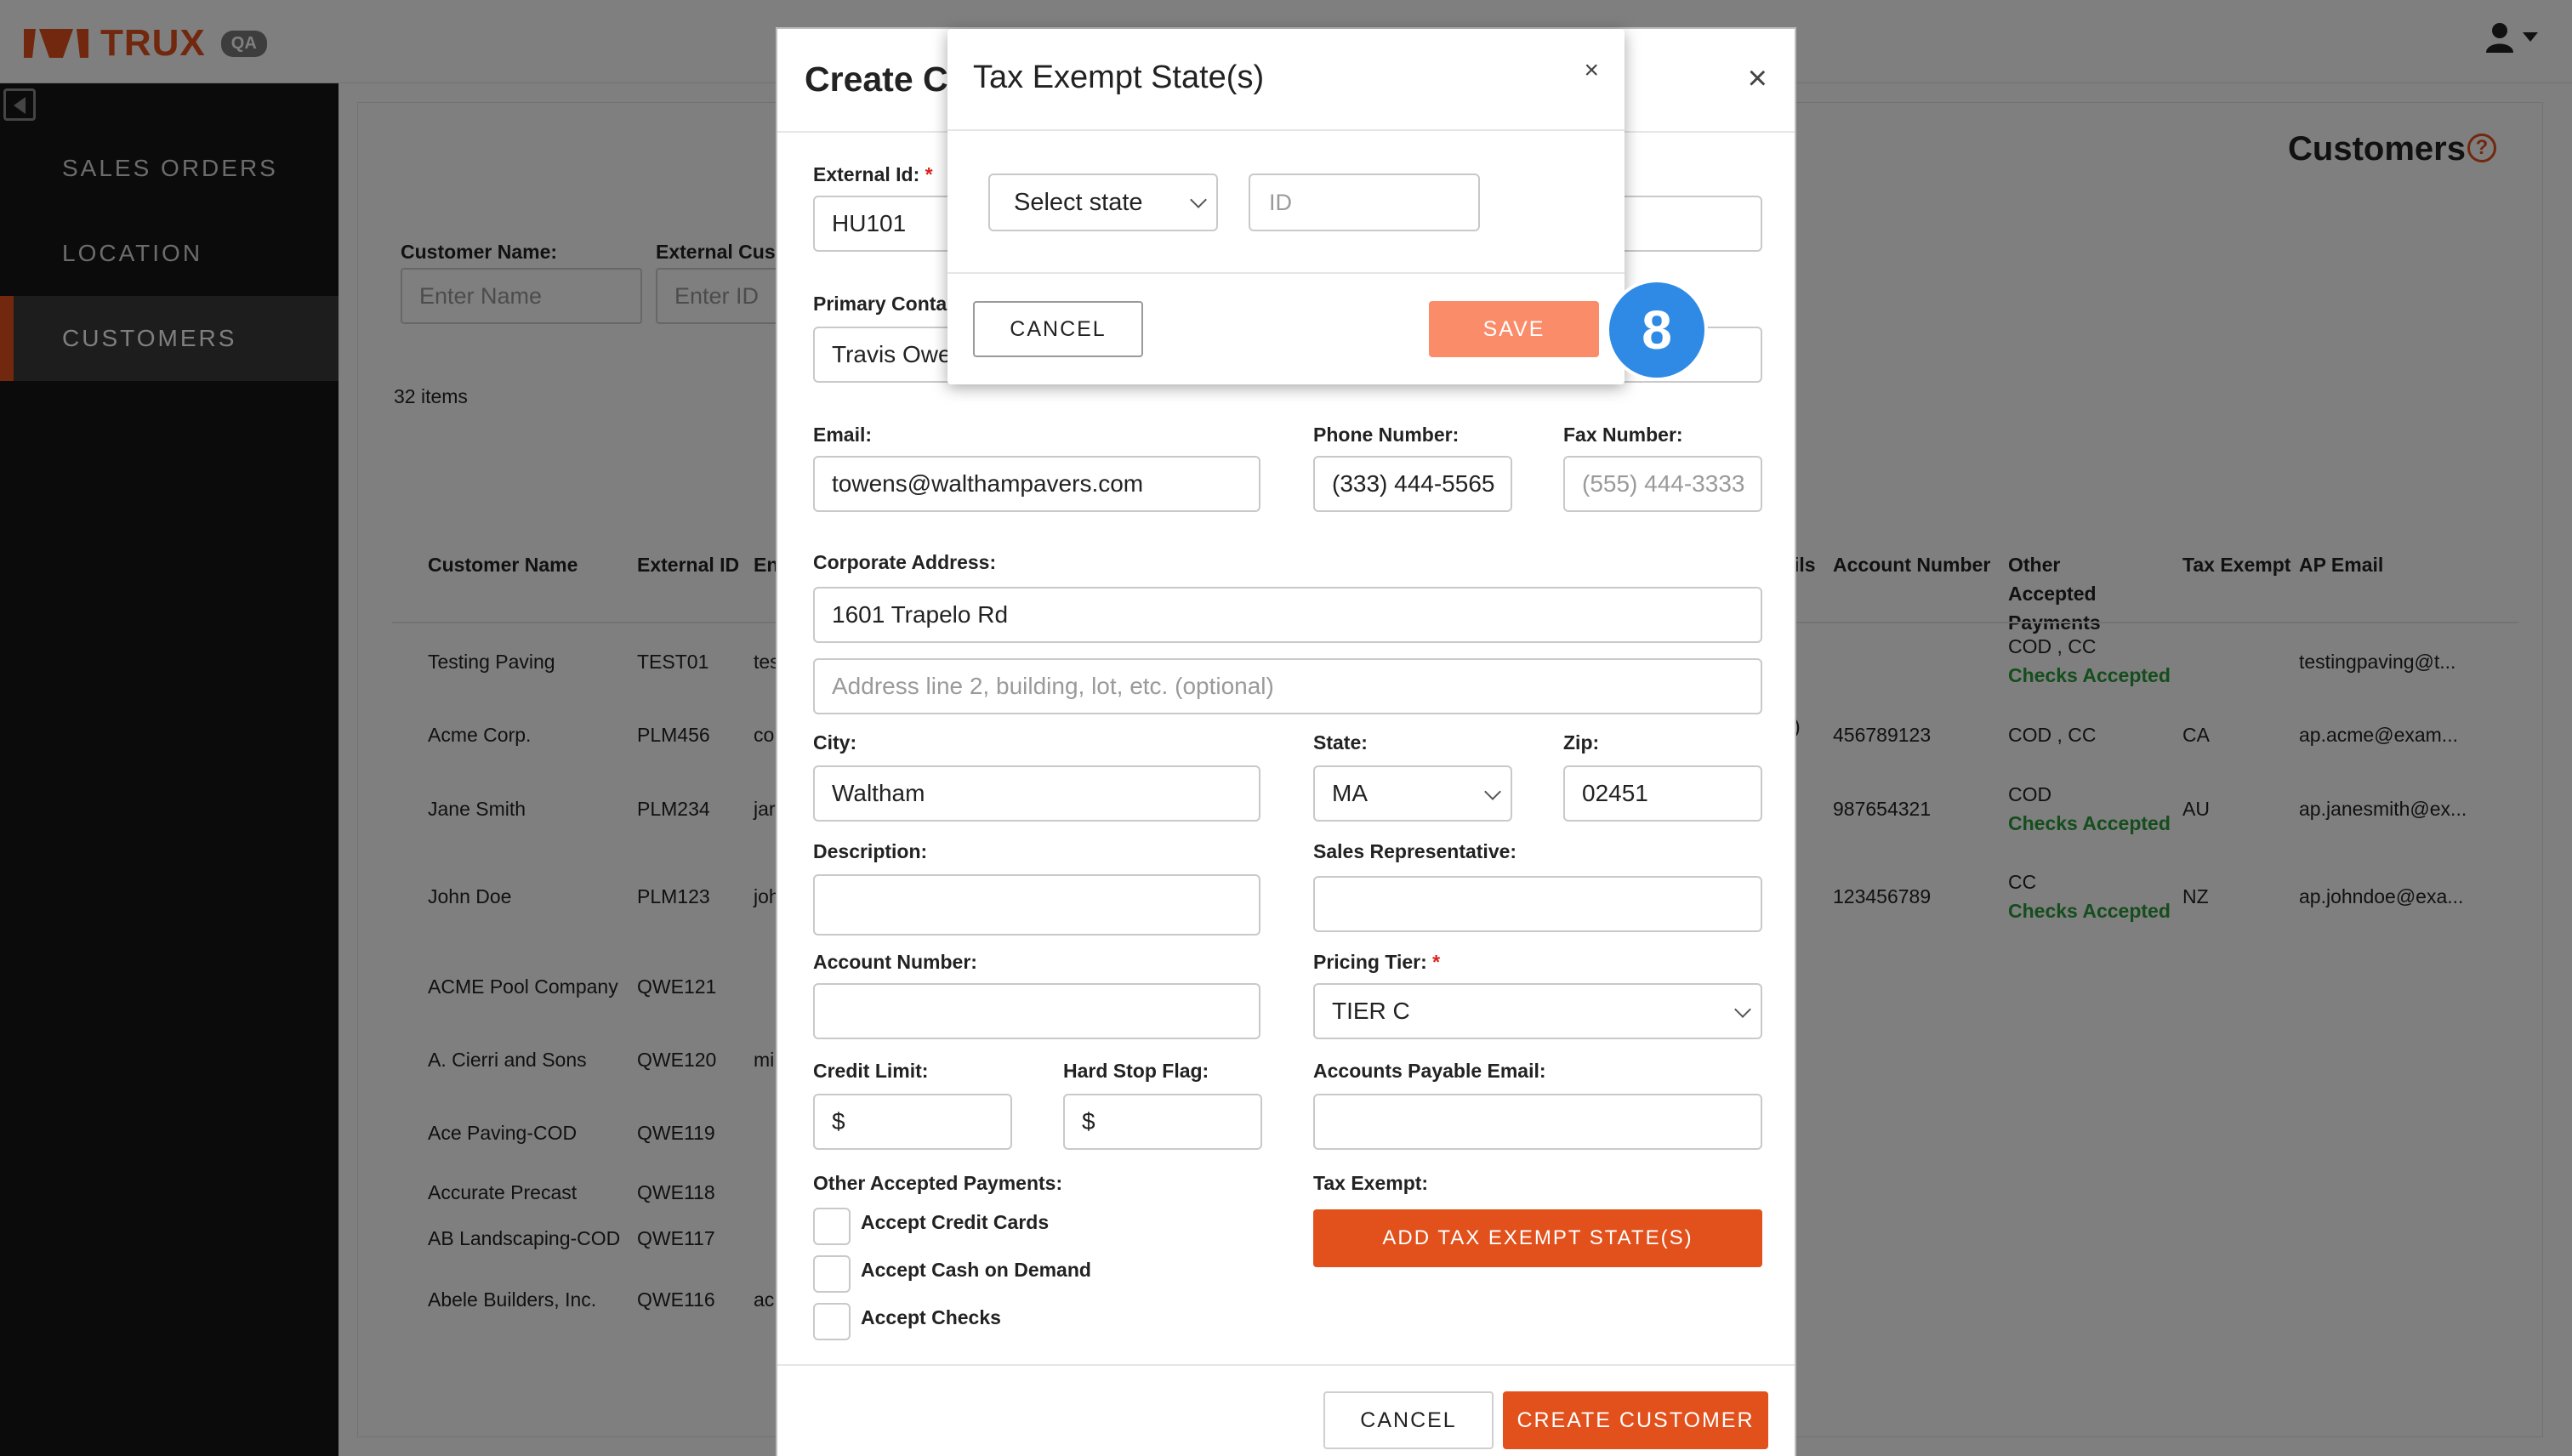 Image resolution: width=2572 pixels, height=1456 pixels. What do you see at coordinates (1370, 962) in the screenshot?
I see `pricing-tier-label-text: Pricing Tier:` at bounding box center [1370, 962].